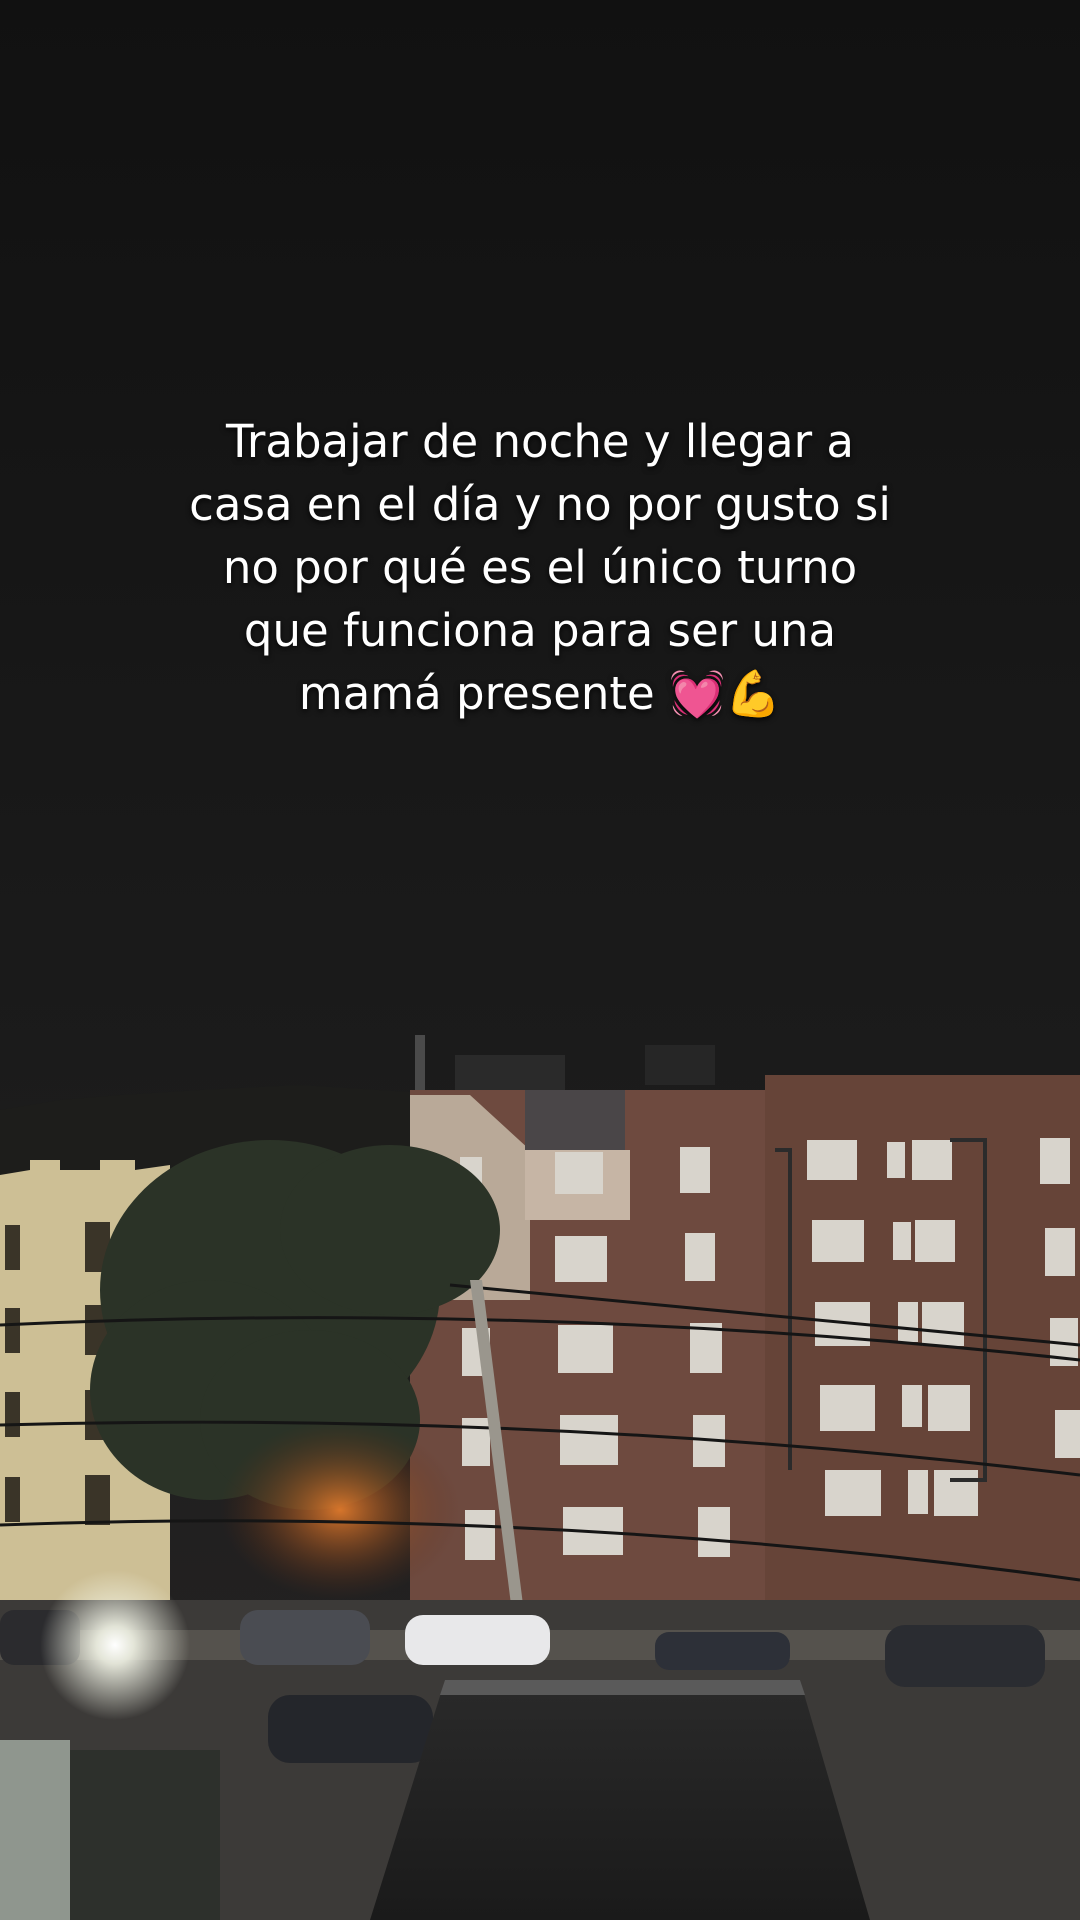  Describe the element at coordinates (510, 1075) in the screenshot. I see `rooftop-box` at that location.